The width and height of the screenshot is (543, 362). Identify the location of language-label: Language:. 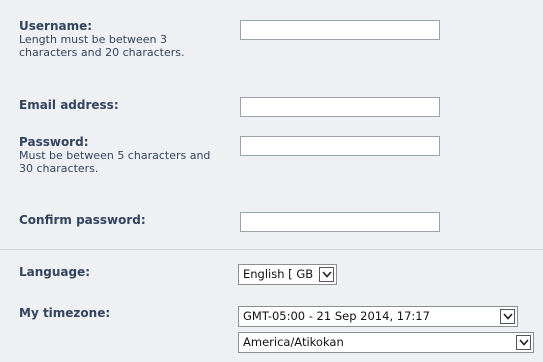
(55, 272).